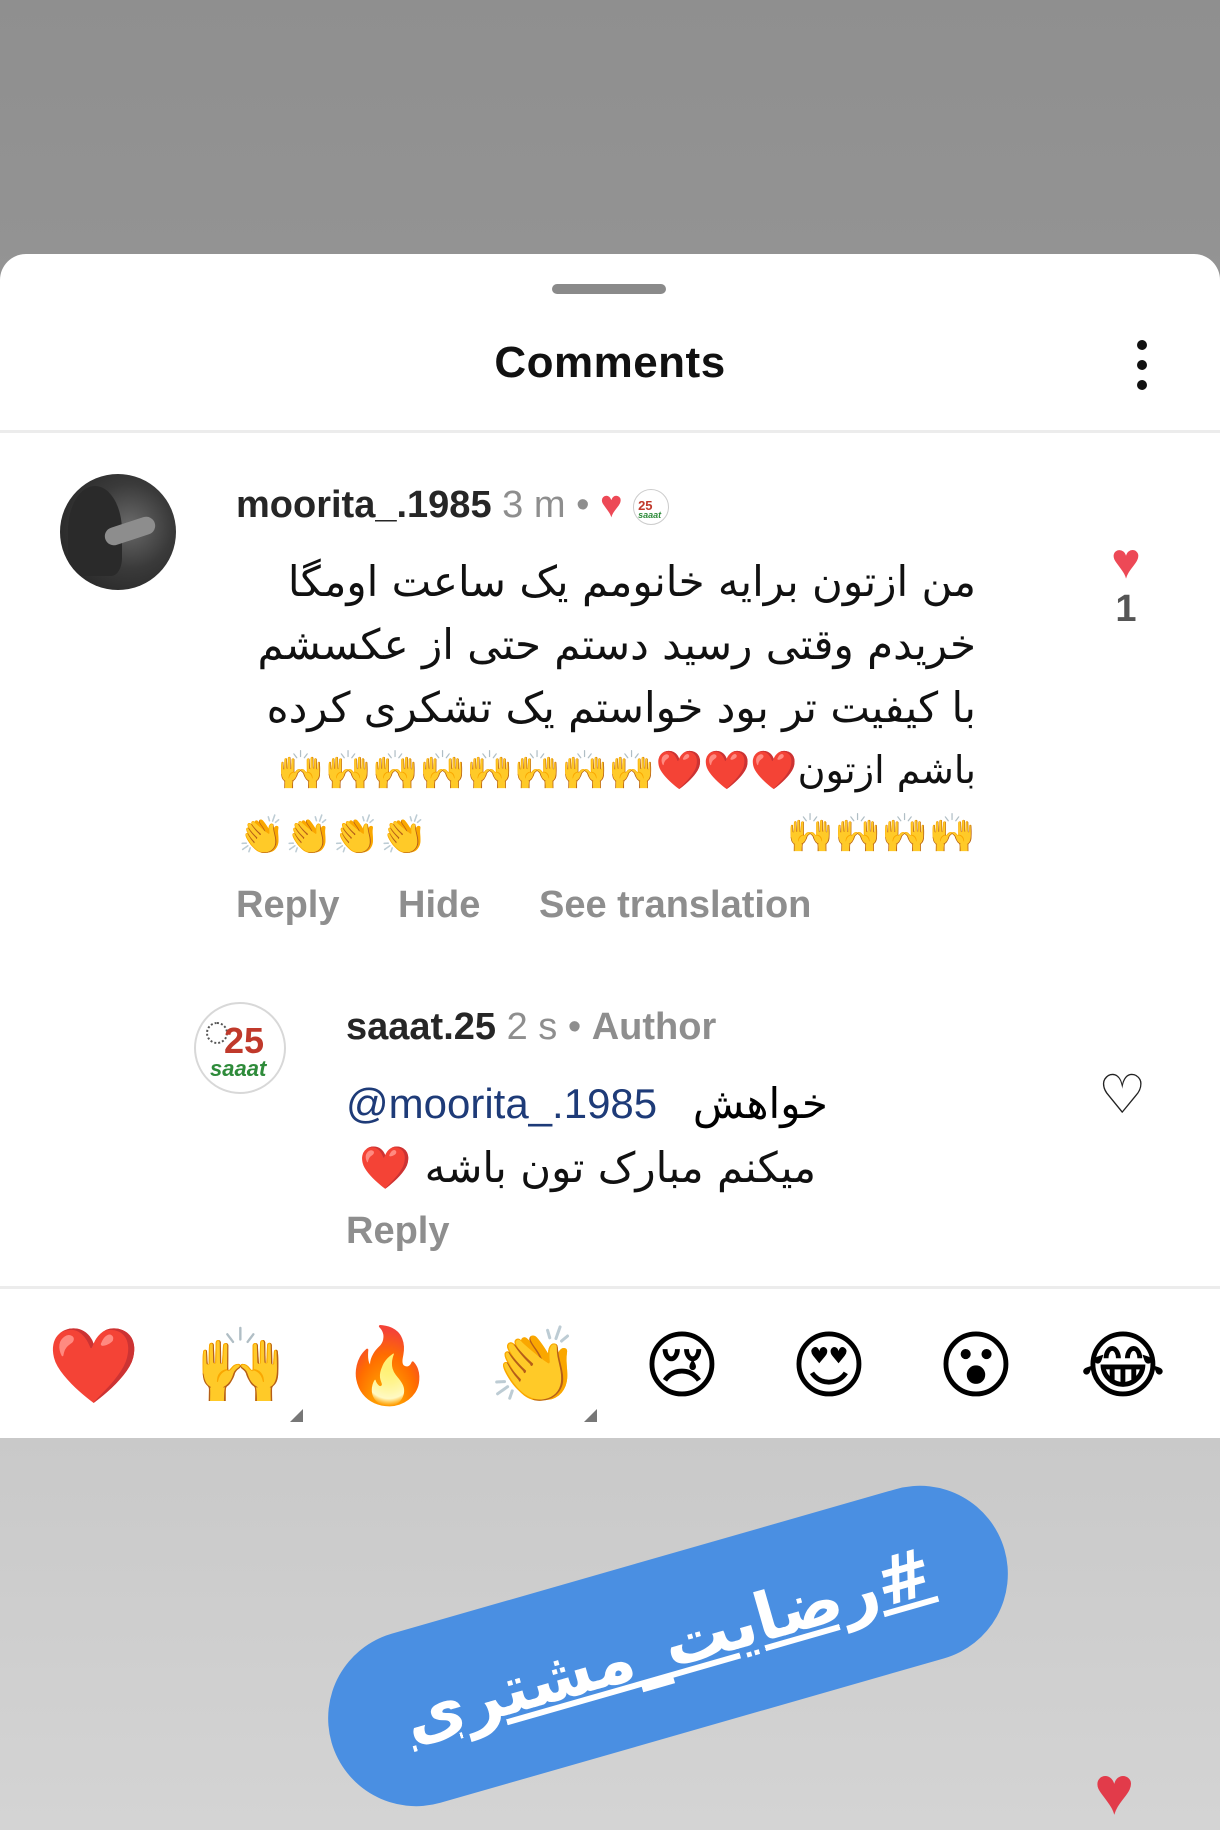 Image resolution: width=1220 pixels, height=1830 pixels. Describe the element at coordinates (364, 505) in the screenshot. I see `comment-username: moorita_.1985` at that location.